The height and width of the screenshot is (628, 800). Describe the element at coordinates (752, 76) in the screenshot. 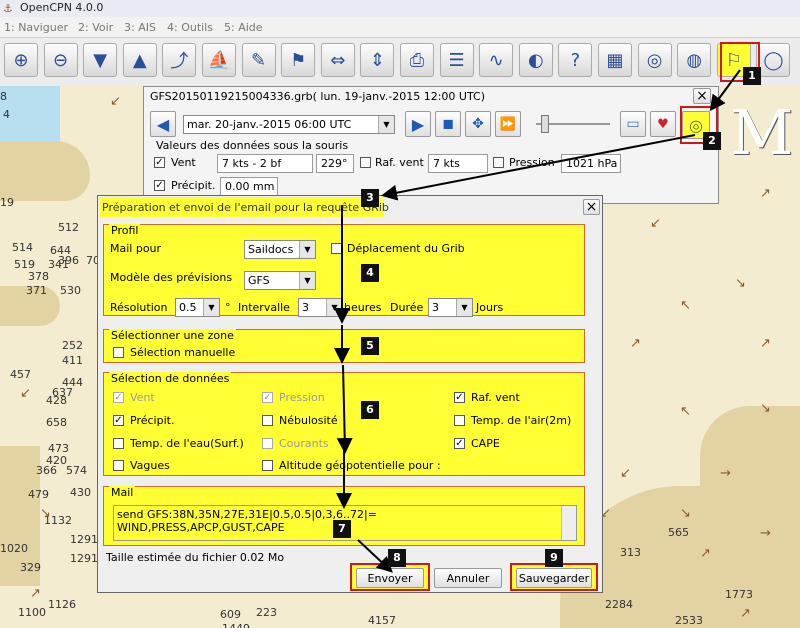

I see `badge-1: 1` at that location.